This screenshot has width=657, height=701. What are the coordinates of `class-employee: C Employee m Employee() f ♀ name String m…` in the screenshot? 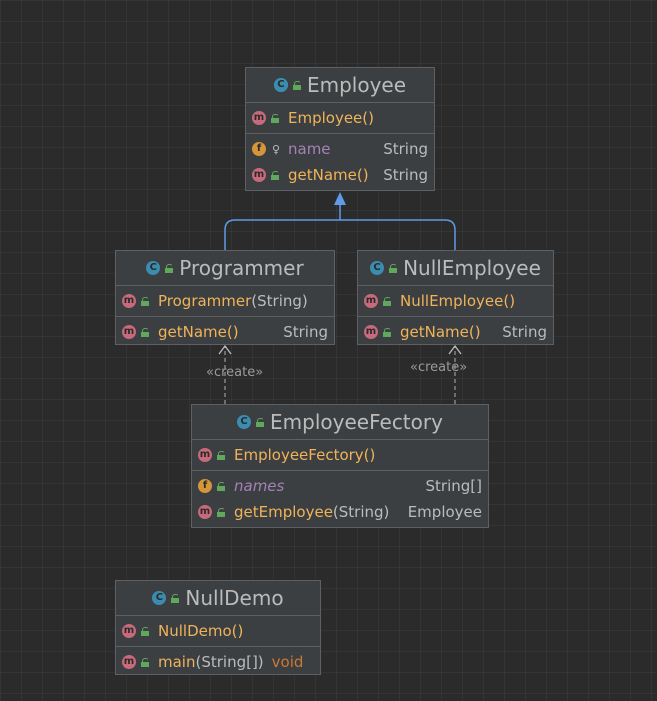 It's located at (340, 129).